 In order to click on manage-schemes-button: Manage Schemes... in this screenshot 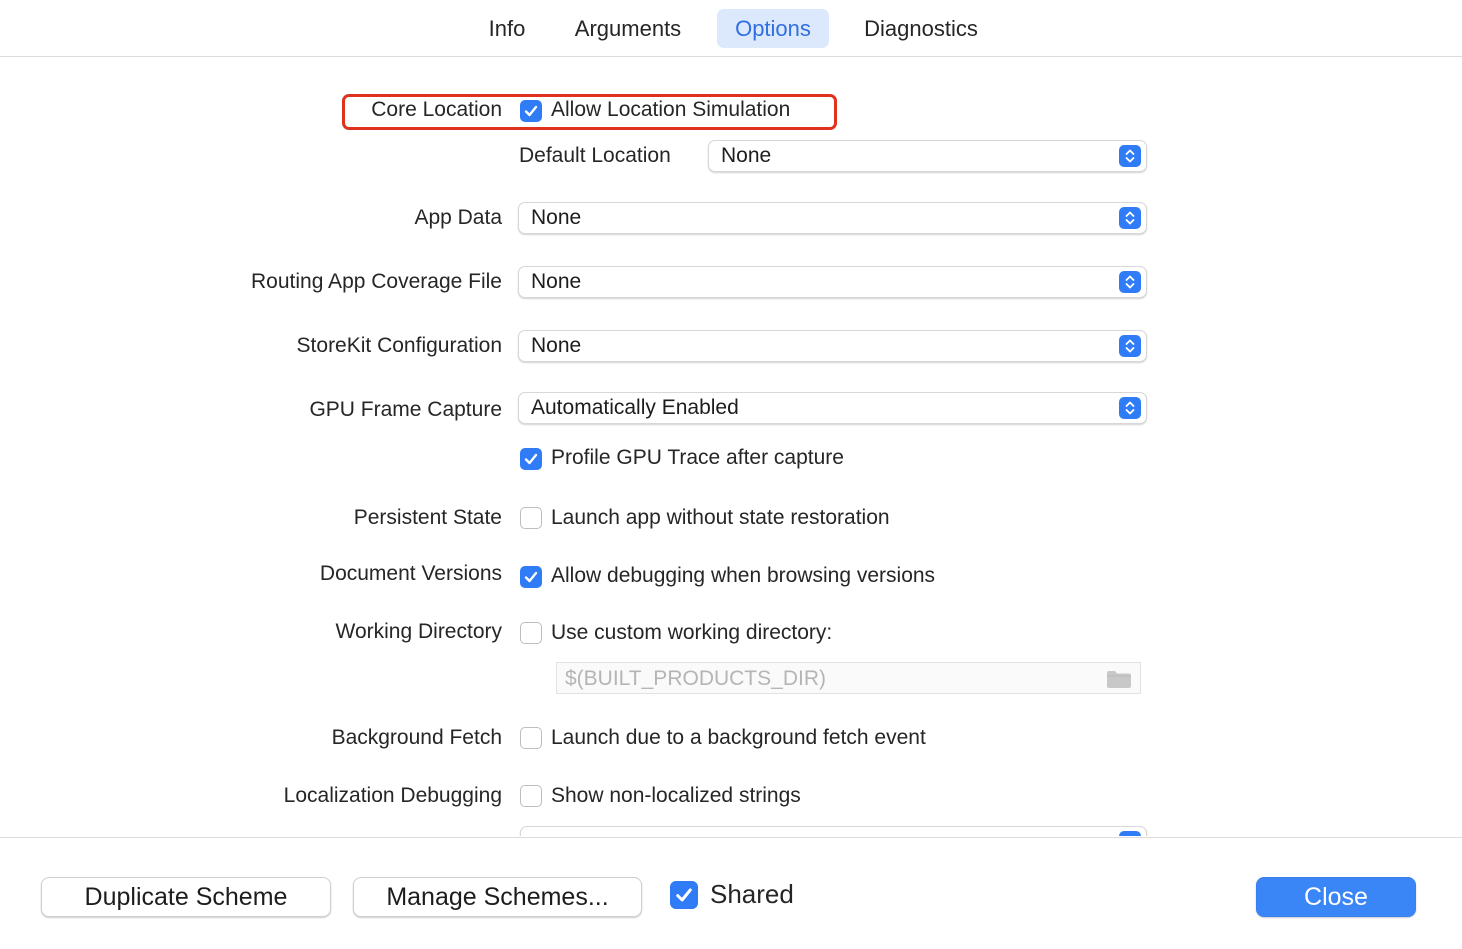, I will do `click(497, 897)`.